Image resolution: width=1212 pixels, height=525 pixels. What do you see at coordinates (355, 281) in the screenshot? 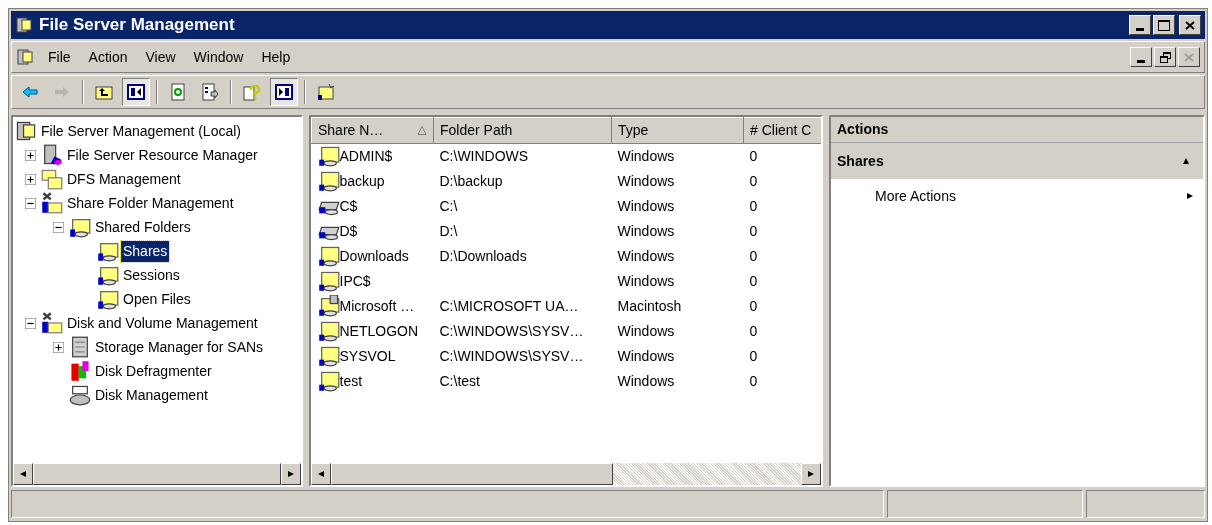
I see `table-cell-text: IPC$` at bounding box center [355, 281].